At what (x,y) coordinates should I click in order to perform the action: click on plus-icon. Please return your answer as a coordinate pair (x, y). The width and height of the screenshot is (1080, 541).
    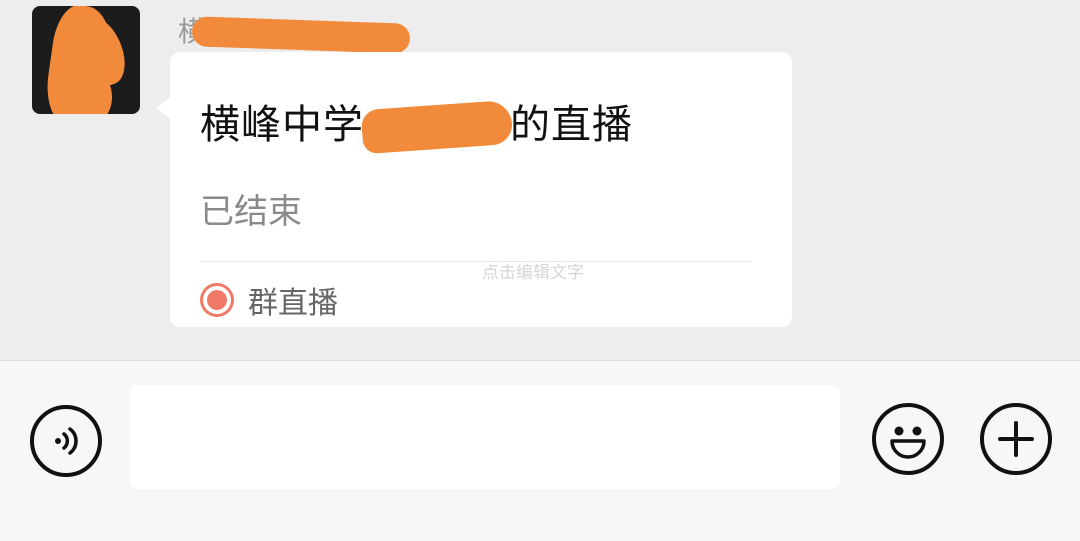
    Looking at the image, I should click on (1016, 439).